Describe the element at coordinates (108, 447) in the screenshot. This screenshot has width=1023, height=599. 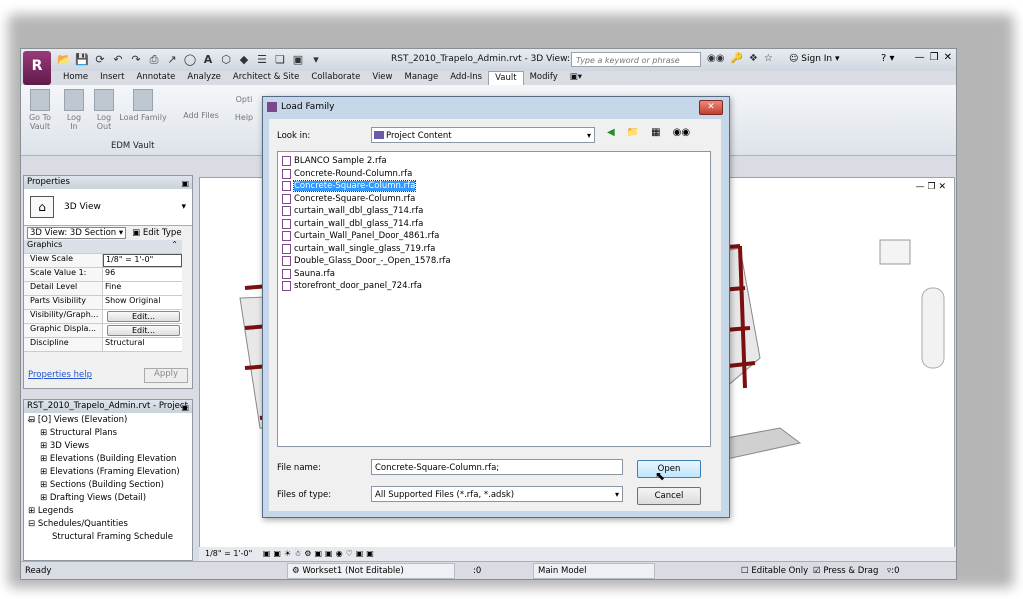
I see `tree-item: ⊞ 3D Views` at that location.